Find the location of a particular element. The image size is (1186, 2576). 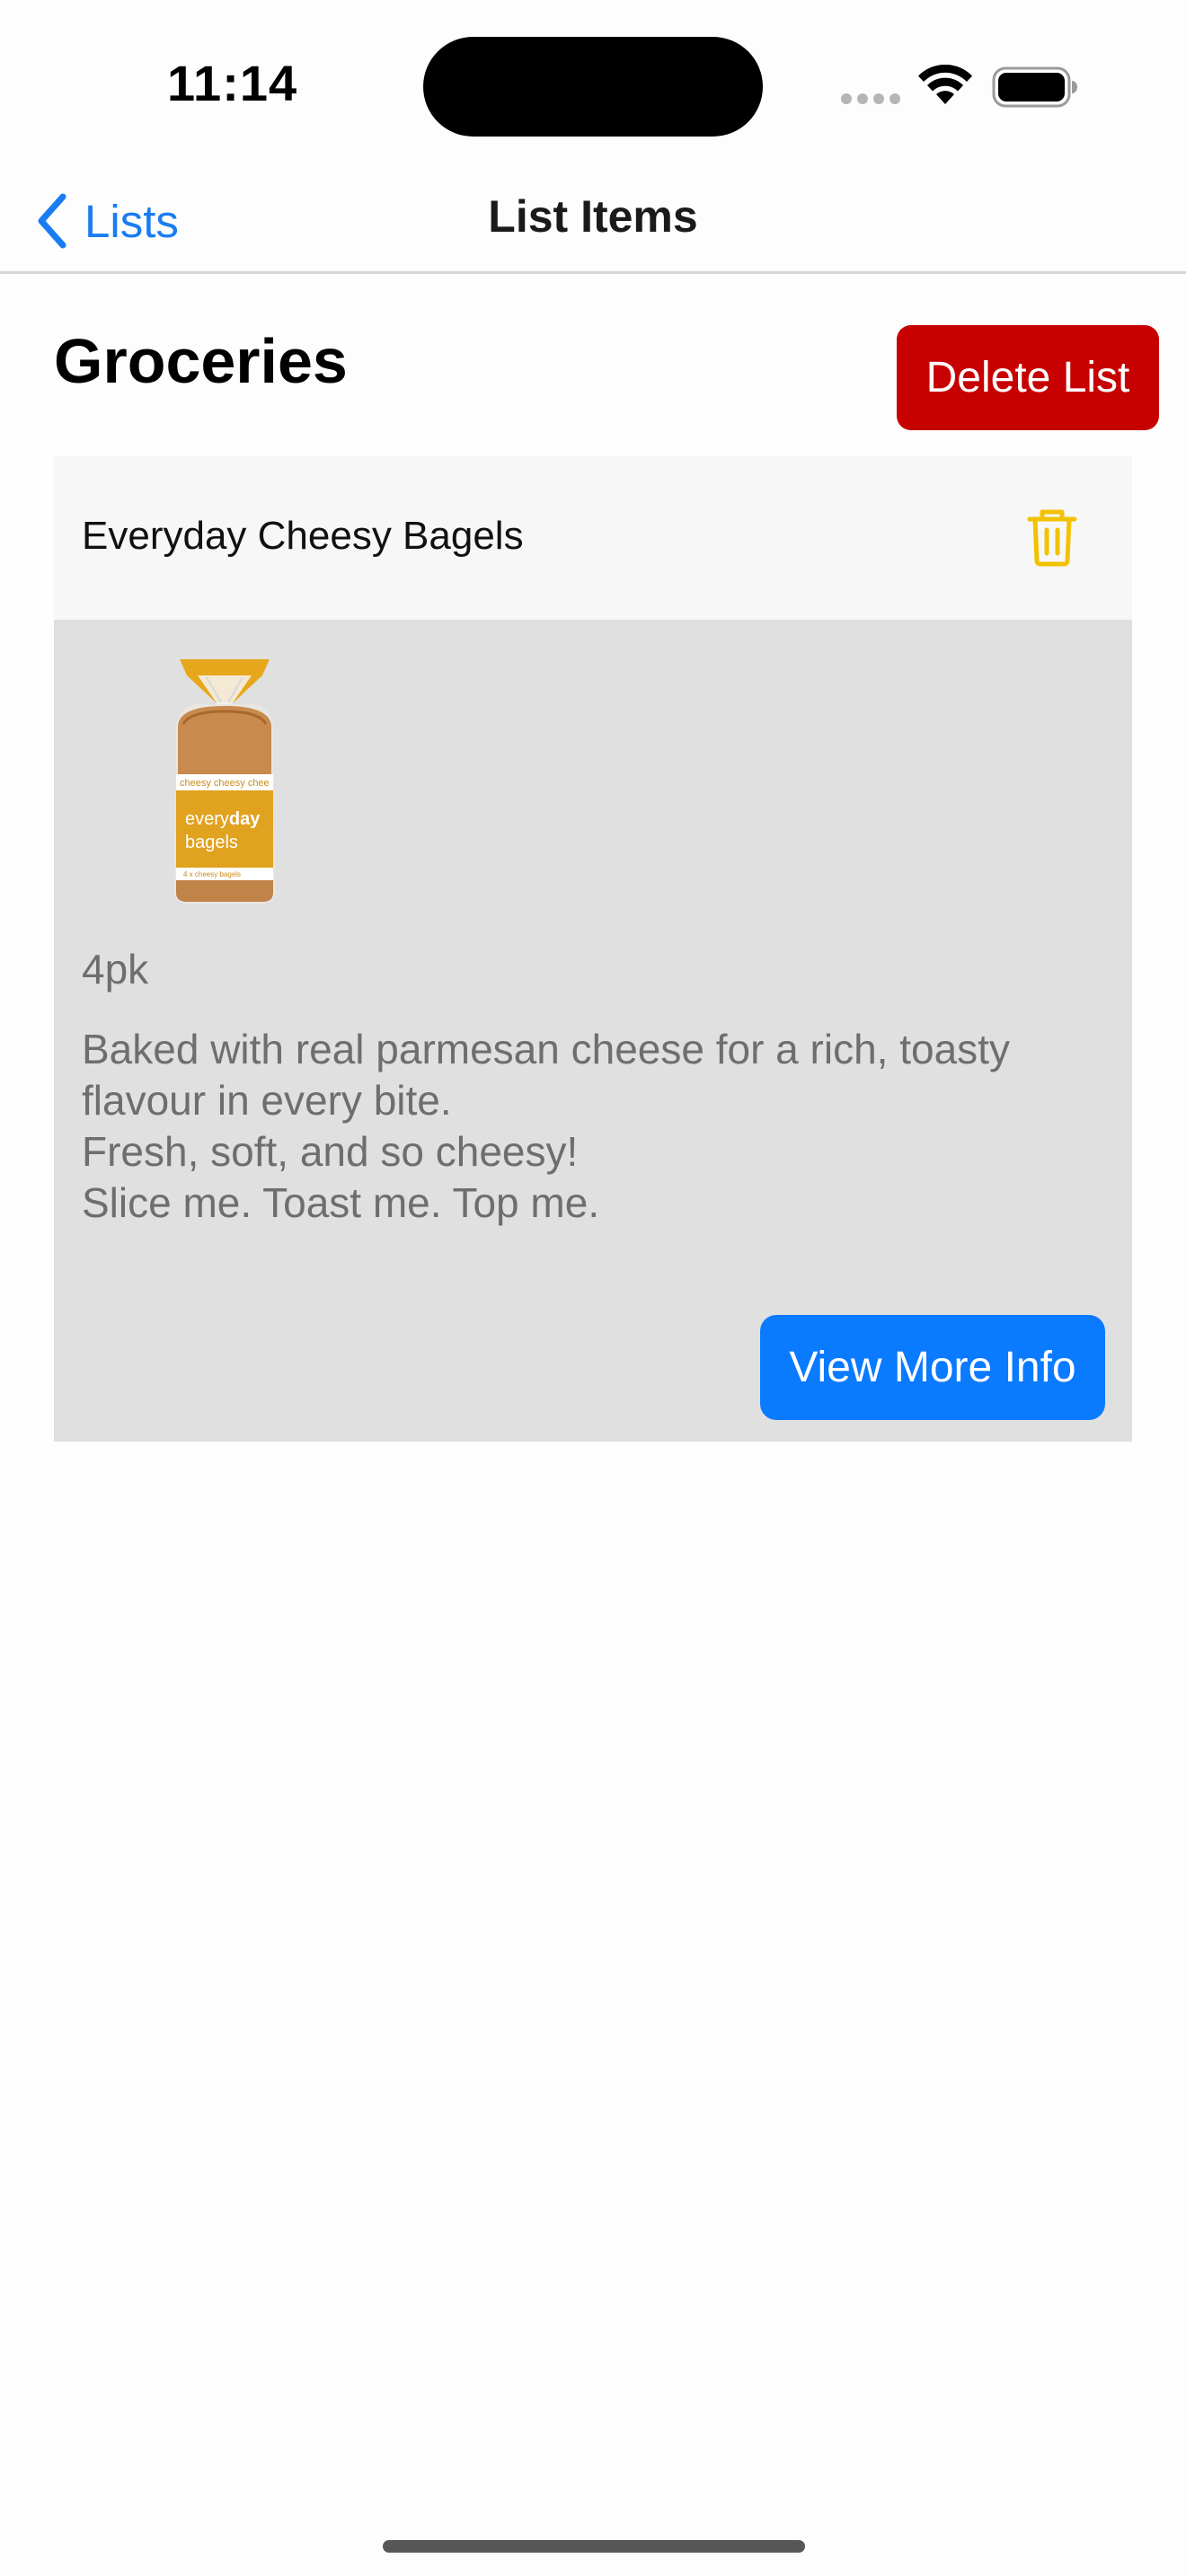

navigation-bar: Lists List Items is located at coordinates (593, 222).